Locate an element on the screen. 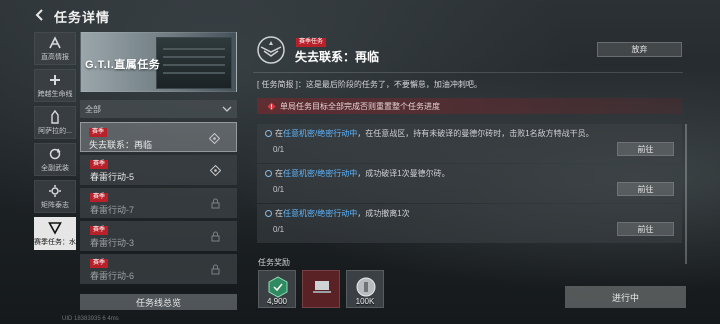 Image resolution: width=720 pixels, height=324 pixels. in-progress-button: 进行中 is located at coordinates (625, 297).